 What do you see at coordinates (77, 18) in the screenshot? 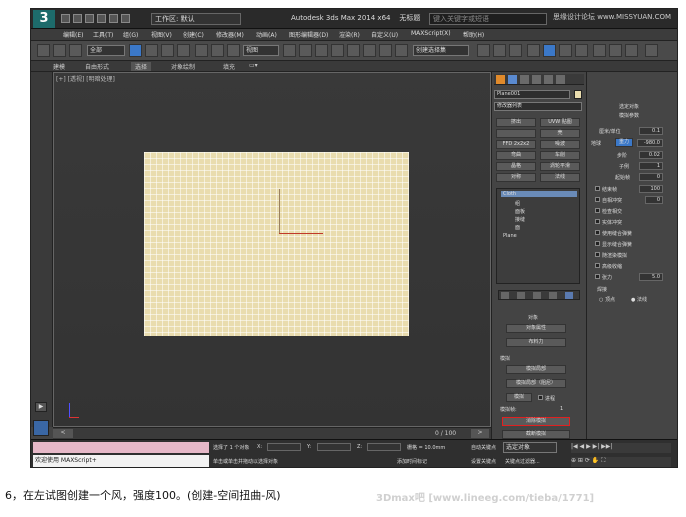
I see `open-file-icon` at bounding box center [77, 18].